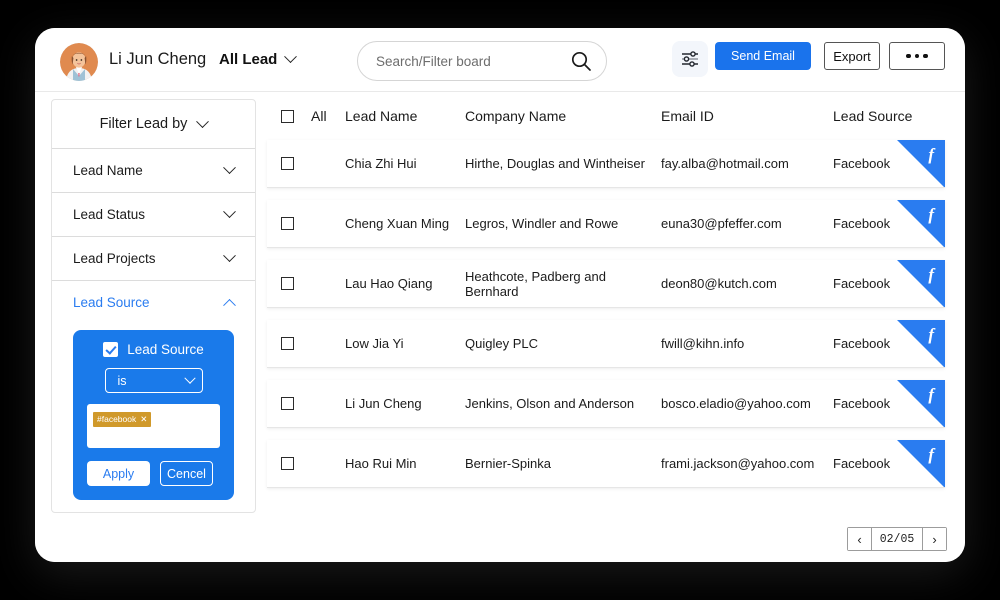  I want to click on cell-lead-name: Chia Zhi Hui, so click(381, 163).